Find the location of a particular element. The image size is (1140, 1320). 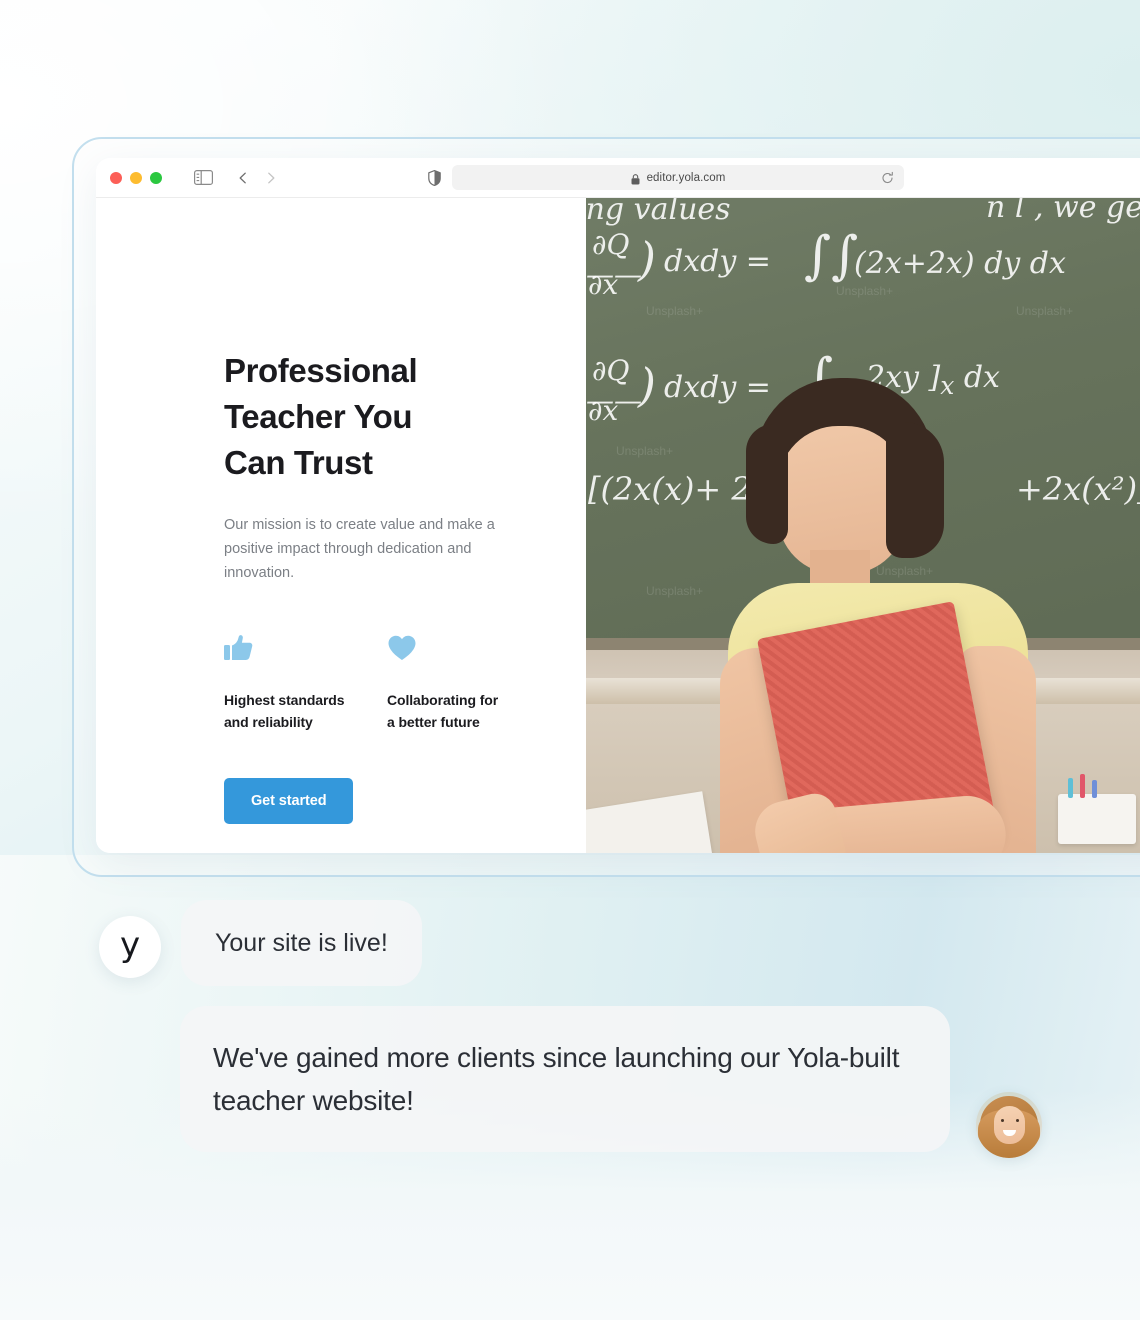

thumbs-up-icon is located at coordinates (305, 650).